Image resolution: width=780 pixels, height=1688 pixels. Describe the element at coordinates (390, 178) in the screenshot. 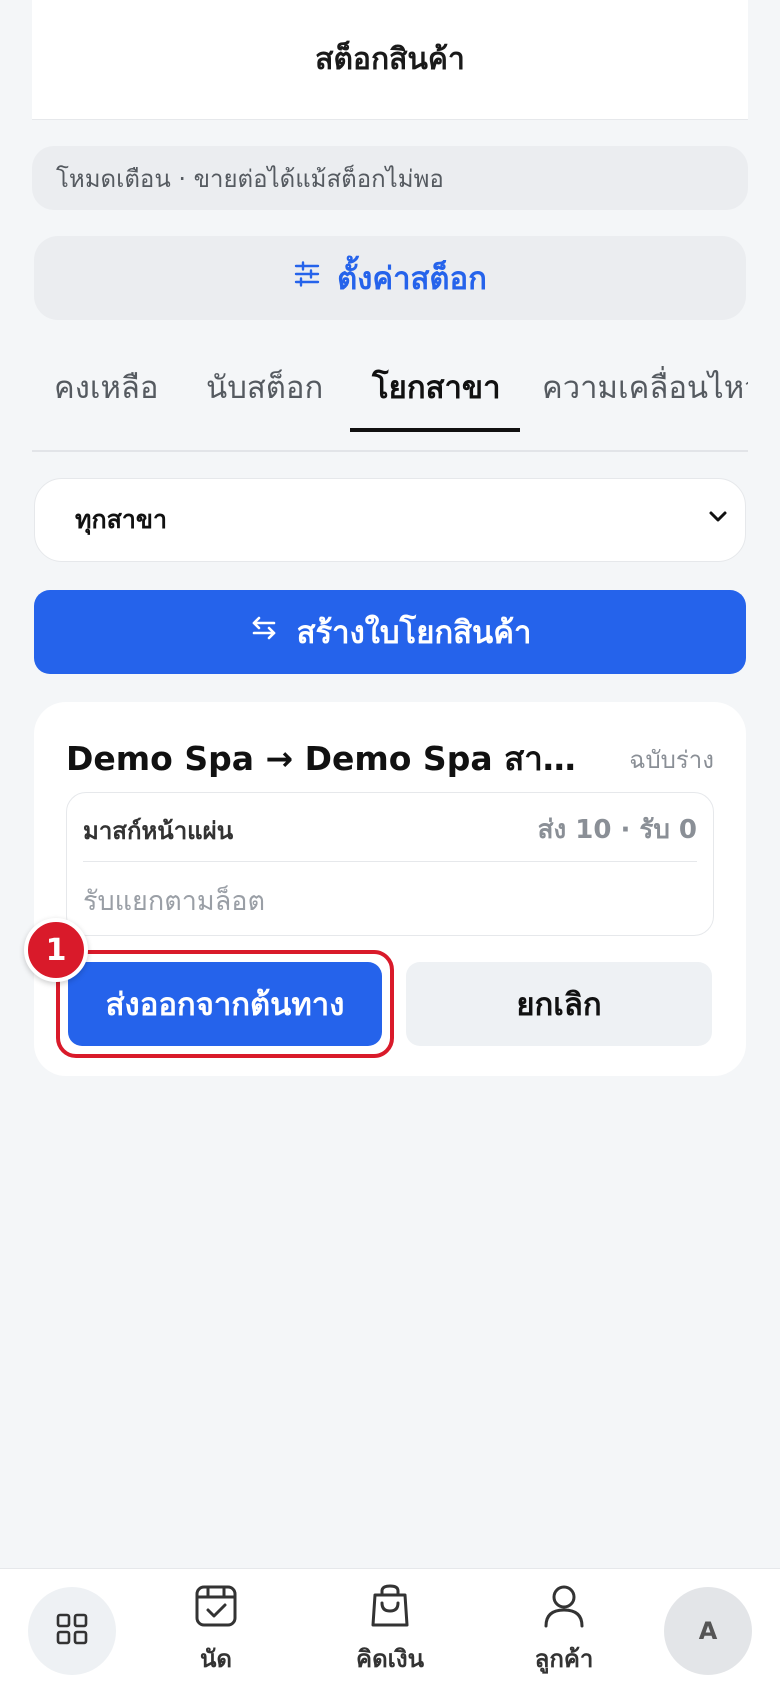

I see `stock-mode-notice: โหมดเตือน · ขายต่อได้แม้สต็อกไม่พอ` at that location.